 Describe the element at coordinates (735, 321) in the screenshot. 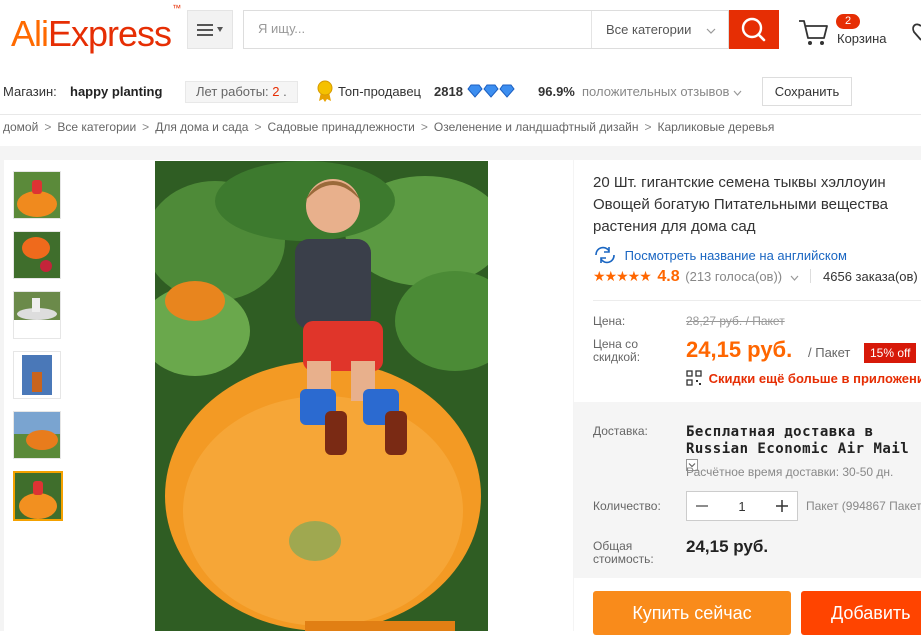

I see `old-price: 28,27 руб. / Пакет` at that location.